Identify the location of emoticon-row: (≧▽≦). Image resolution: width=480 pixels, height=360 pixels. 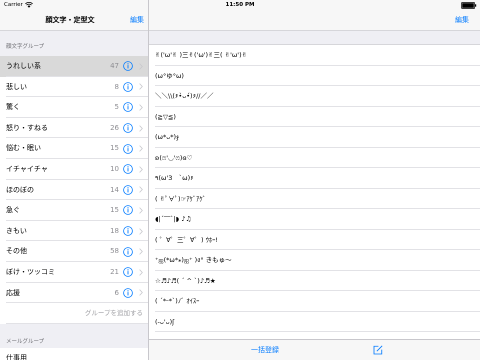
(314, 117).